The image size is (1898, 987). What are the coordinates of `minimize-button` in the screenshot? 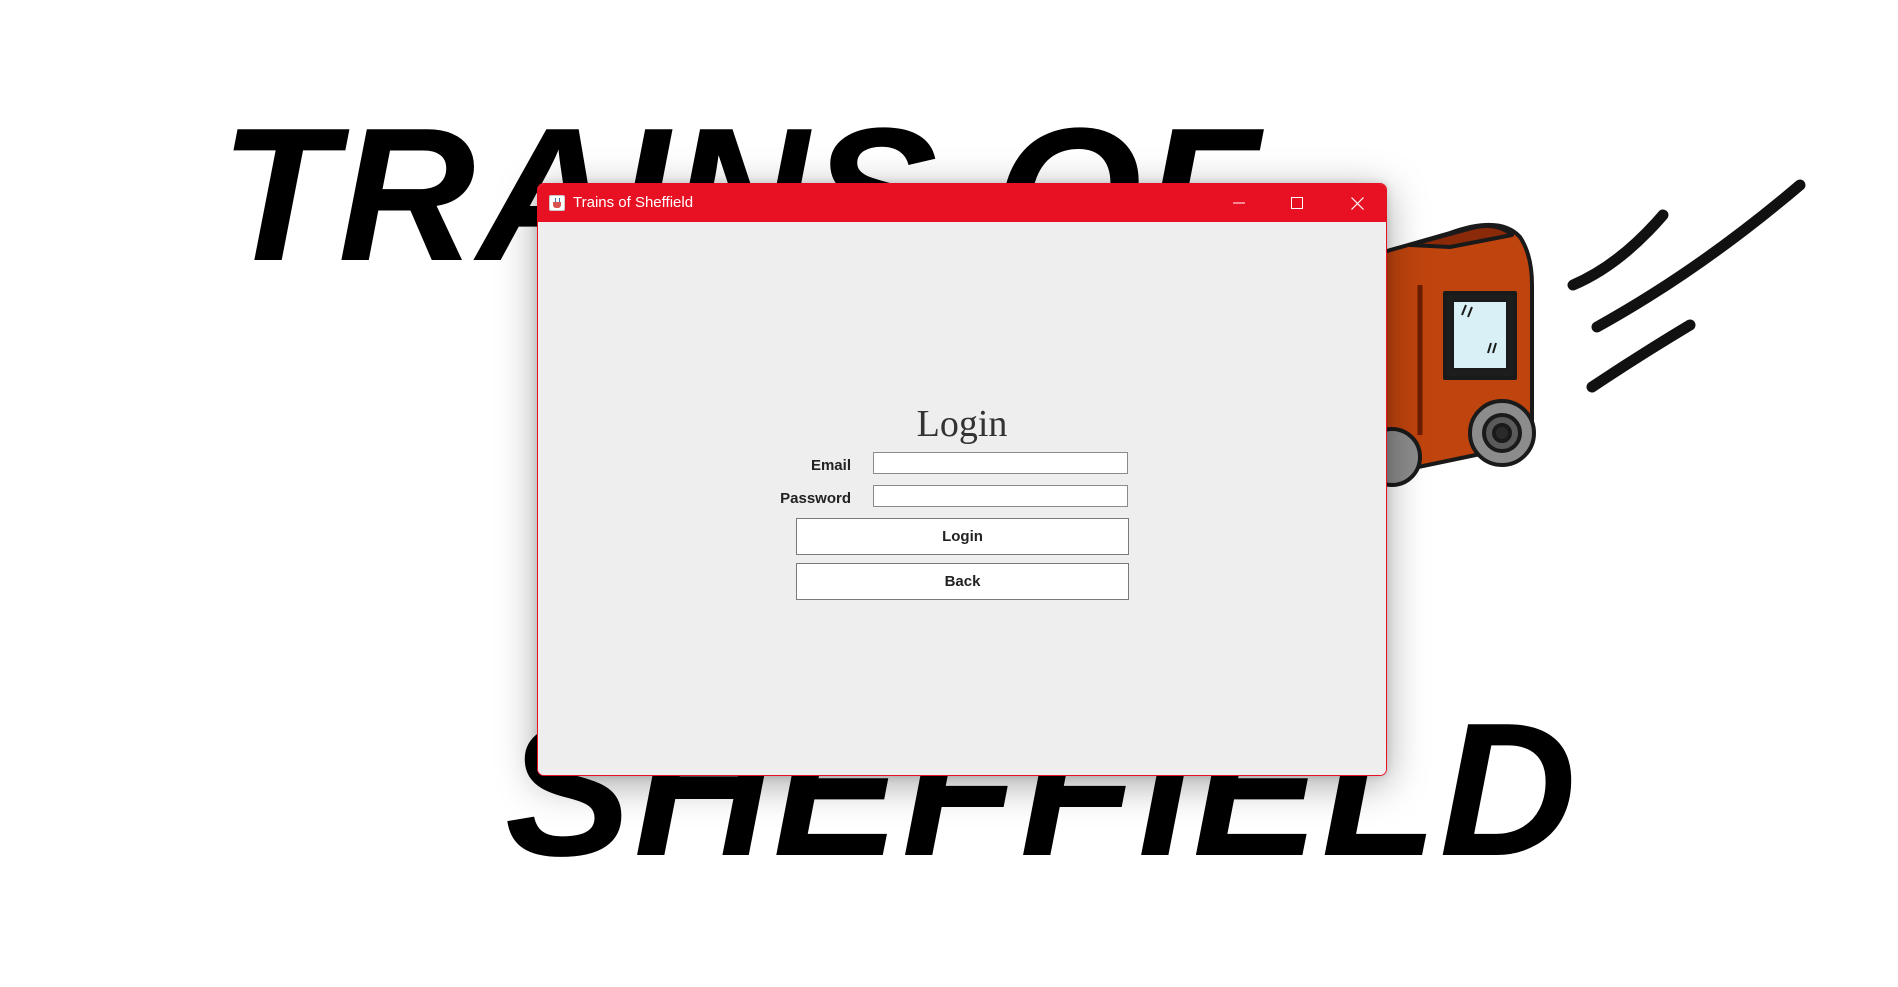 It's located at (1239, 203).